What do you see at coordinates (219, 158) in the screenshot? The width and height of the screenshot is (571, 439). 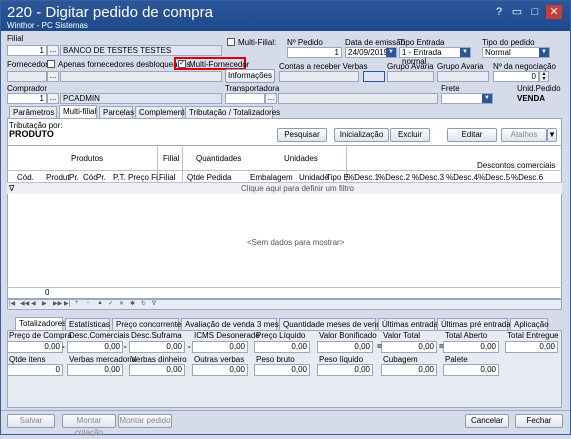 I see `group-quantidades: Quantidades` at bounding box center [219, 158].